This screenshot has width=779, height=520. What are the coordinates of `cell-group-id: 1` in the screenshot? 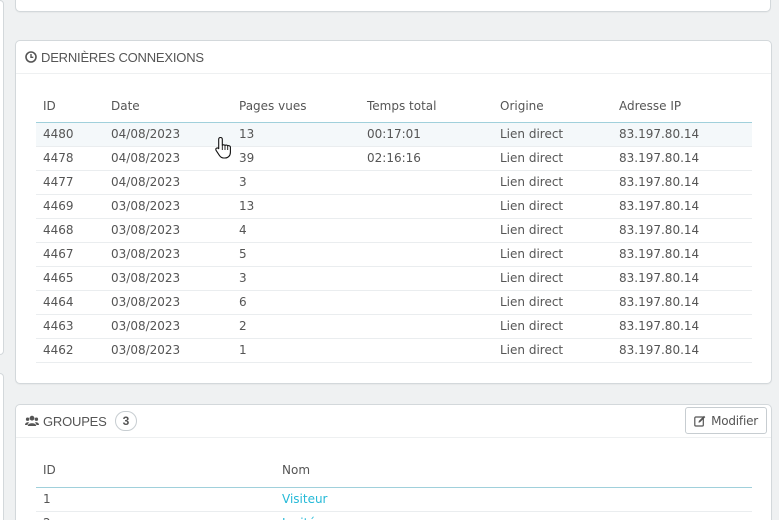 It's located at (155, 499).